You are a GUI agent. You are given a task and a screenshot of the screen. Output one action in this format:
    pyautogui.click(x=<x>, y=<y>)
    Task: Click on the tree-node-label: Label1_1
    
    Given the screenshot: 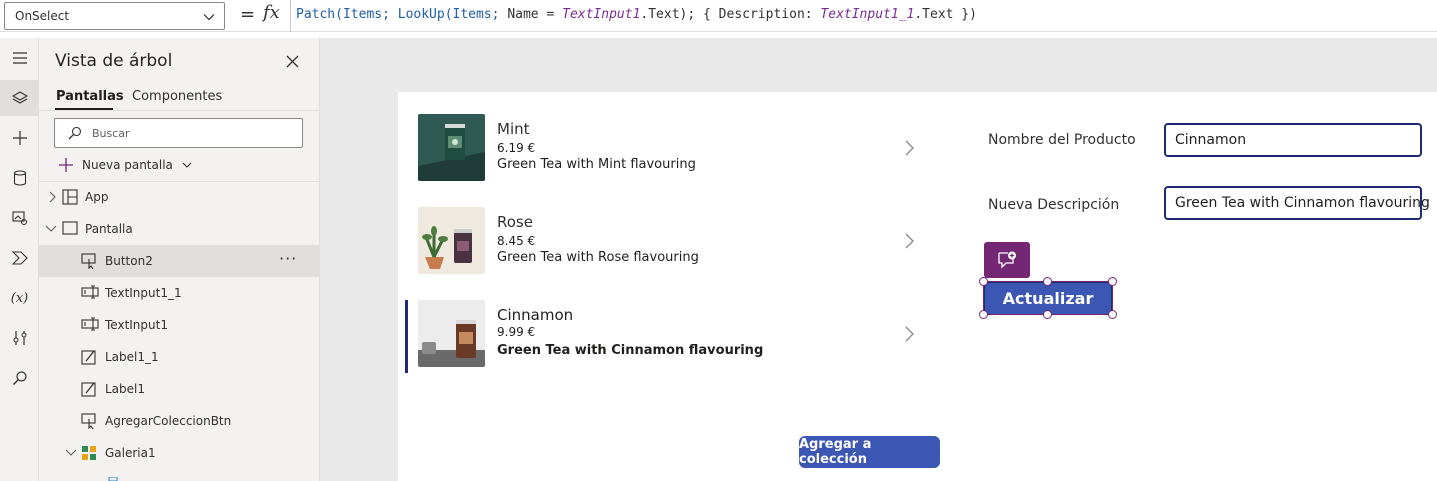 What is the action you would take?
    pyautogui.click(x=132, y=357)
    